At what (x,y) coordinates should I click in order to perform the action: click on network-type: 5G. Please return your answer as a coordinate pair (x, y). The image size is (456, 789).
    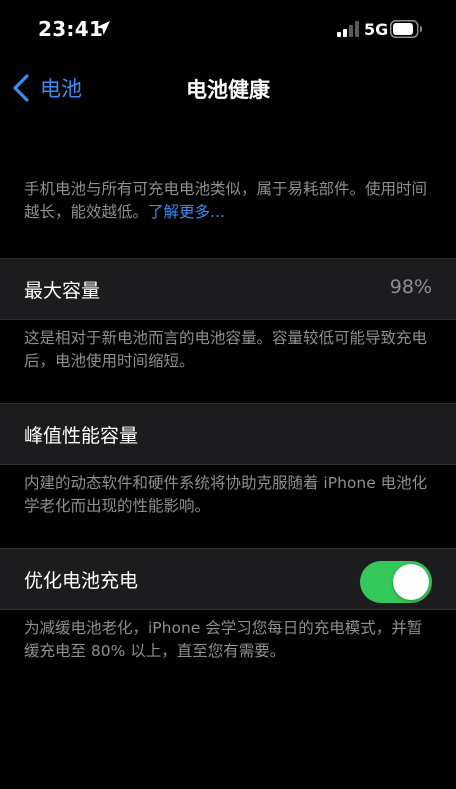
    Looking at the image, I should click on (376, 29).